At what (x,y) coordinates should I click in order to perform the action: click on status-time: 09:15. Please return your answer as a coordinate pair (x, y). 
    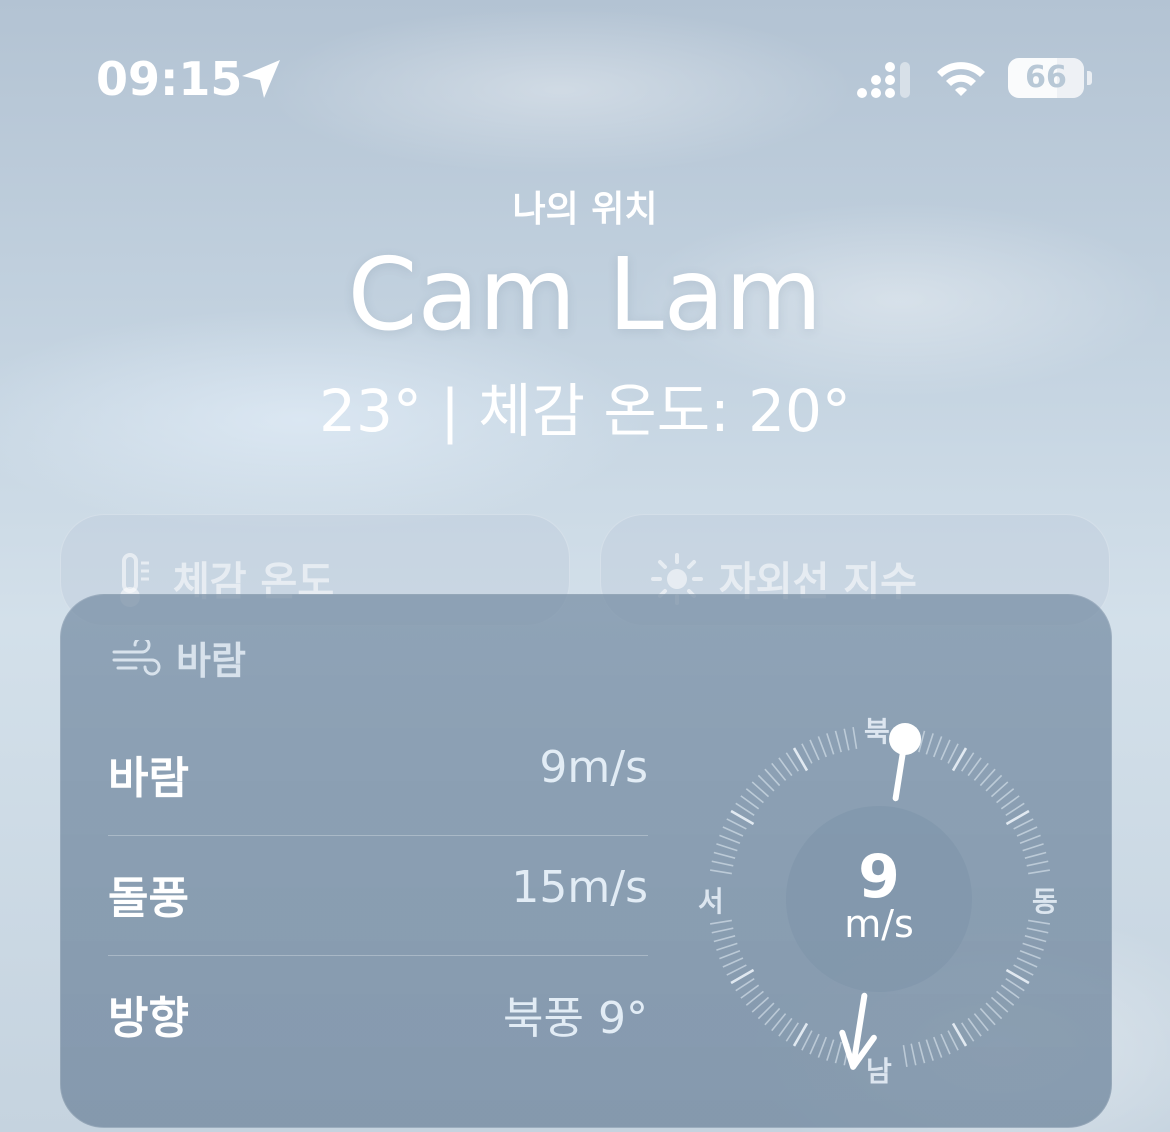
    Looking at the image, I should click on (169, 79).